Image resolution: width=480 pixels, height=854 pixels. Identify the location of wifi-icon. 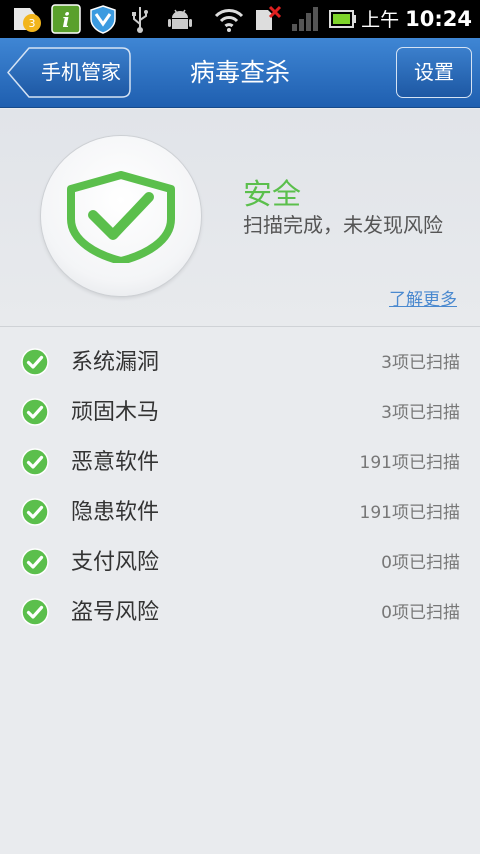
(229, 19).